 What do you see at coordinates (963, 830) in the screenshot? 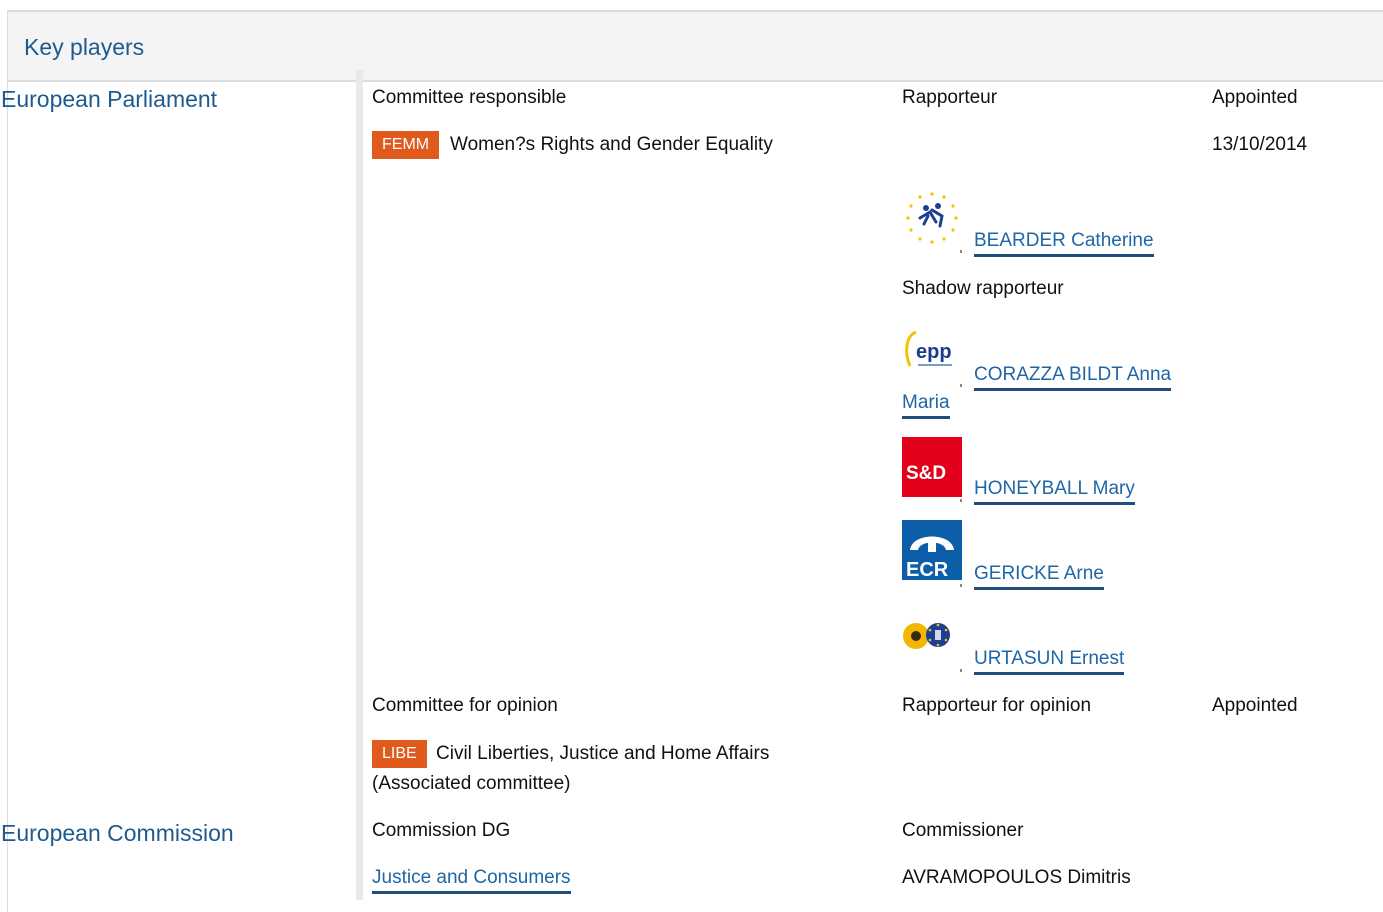
I see `header-commissioner: Commissioner` at bounding box center [963, 830].